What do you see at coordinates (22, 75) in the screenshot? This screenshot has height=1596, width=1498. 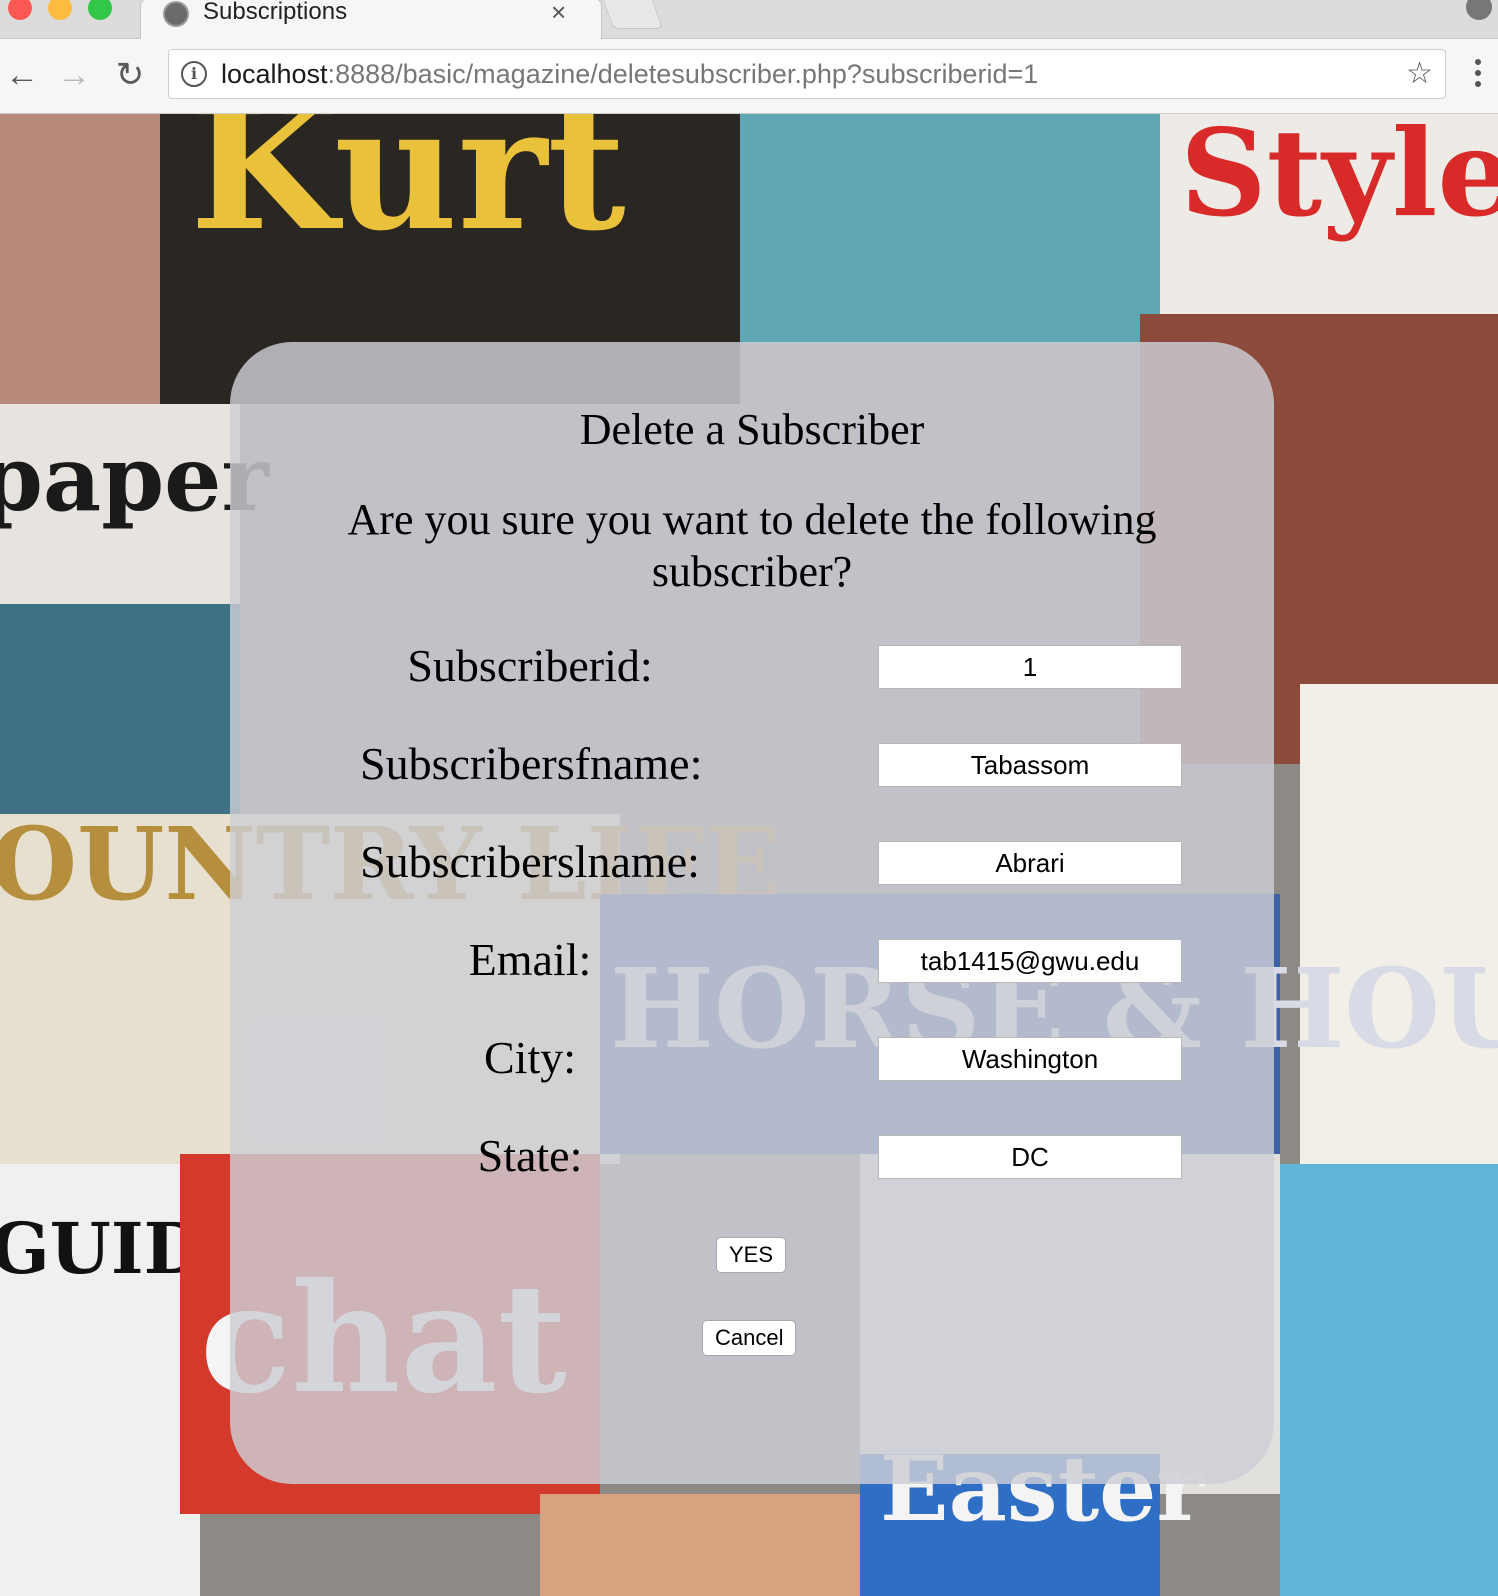 I see `back-arrow-icon: ←` at bounding box center [22, 75].